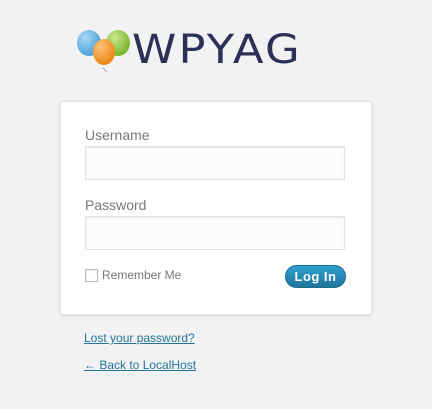 The width and height of the screenshot is (432, 409). I want to click on login-button: Log In, so click(315, 276).